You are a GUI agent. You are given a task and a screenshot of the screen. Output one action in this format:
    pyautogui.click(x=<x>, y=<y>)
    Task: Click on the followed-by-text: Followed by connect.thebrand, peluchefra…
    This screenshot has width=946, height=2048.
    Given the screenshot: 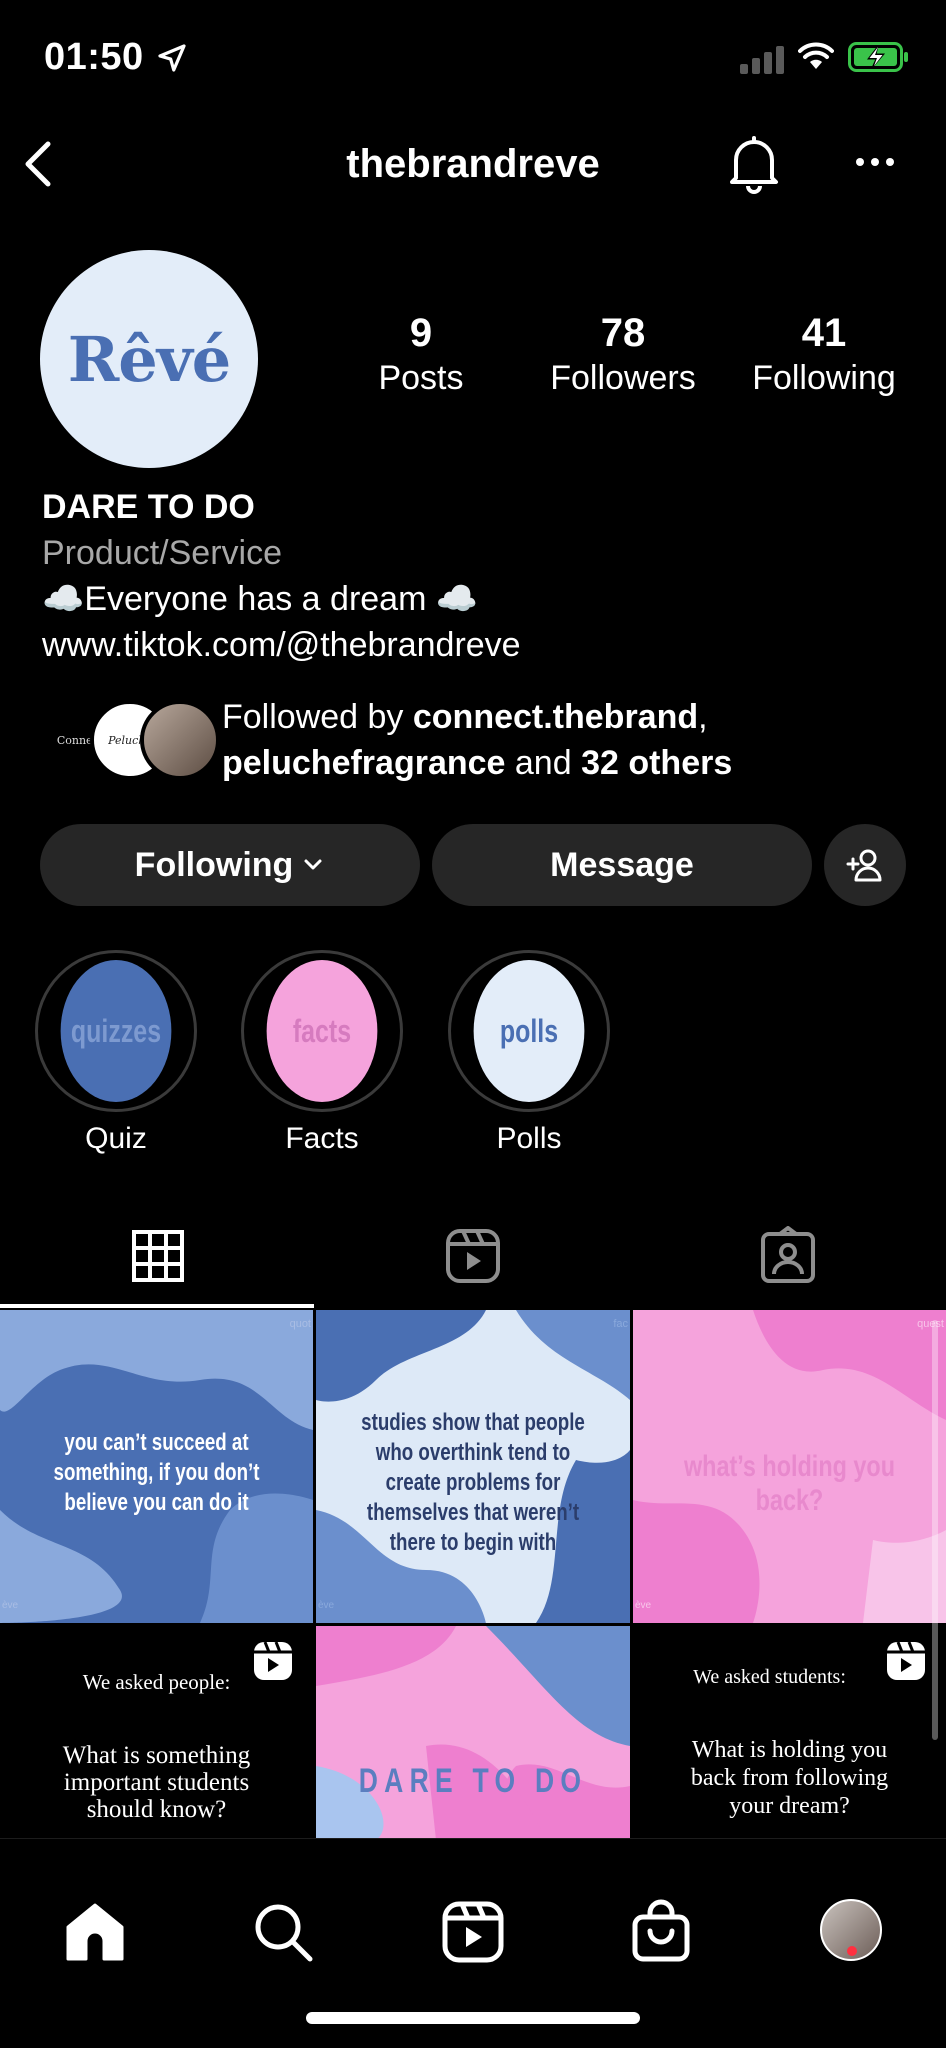 What is the action you would take?
    pyautogui.click(x=477, y=740)
    